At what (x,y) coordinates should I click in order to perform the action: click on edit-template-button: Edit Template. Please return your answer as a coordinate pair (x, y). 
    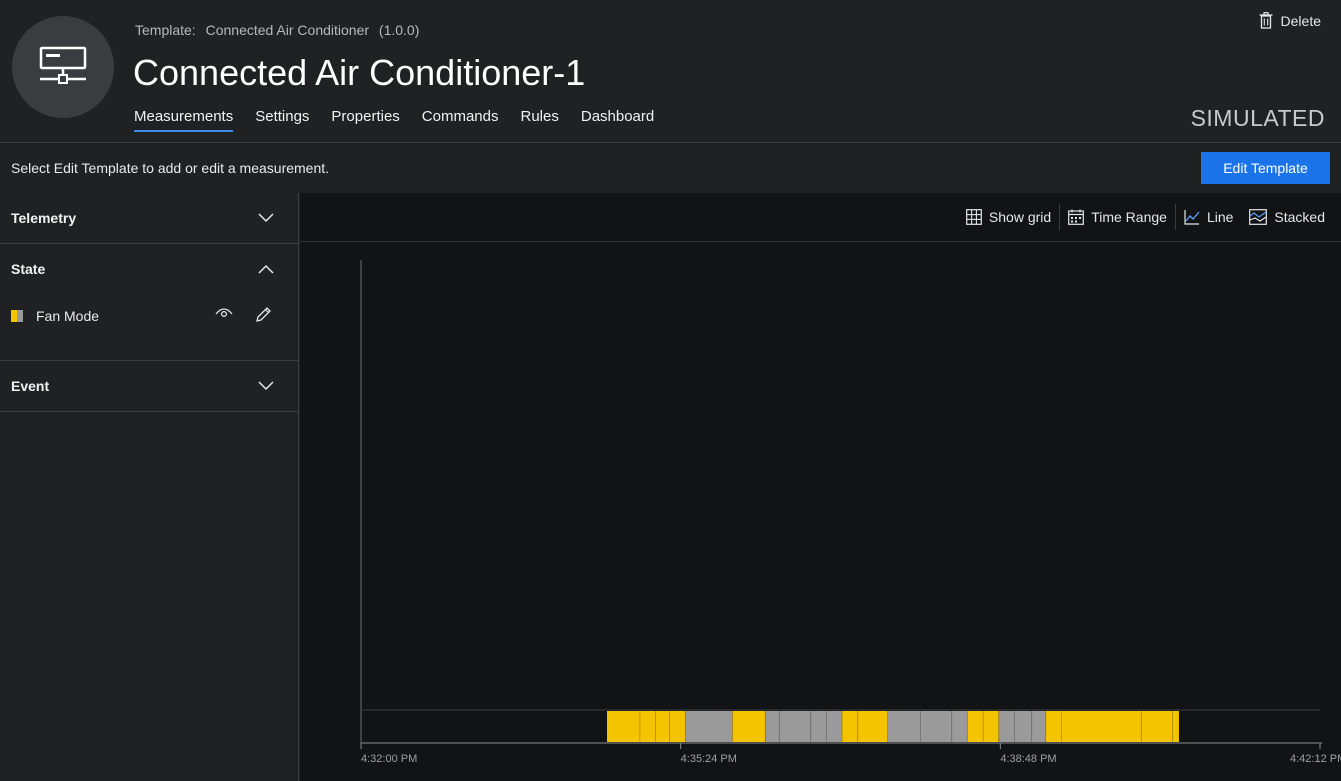
    Looking at the image, I should click on (1265, 168).